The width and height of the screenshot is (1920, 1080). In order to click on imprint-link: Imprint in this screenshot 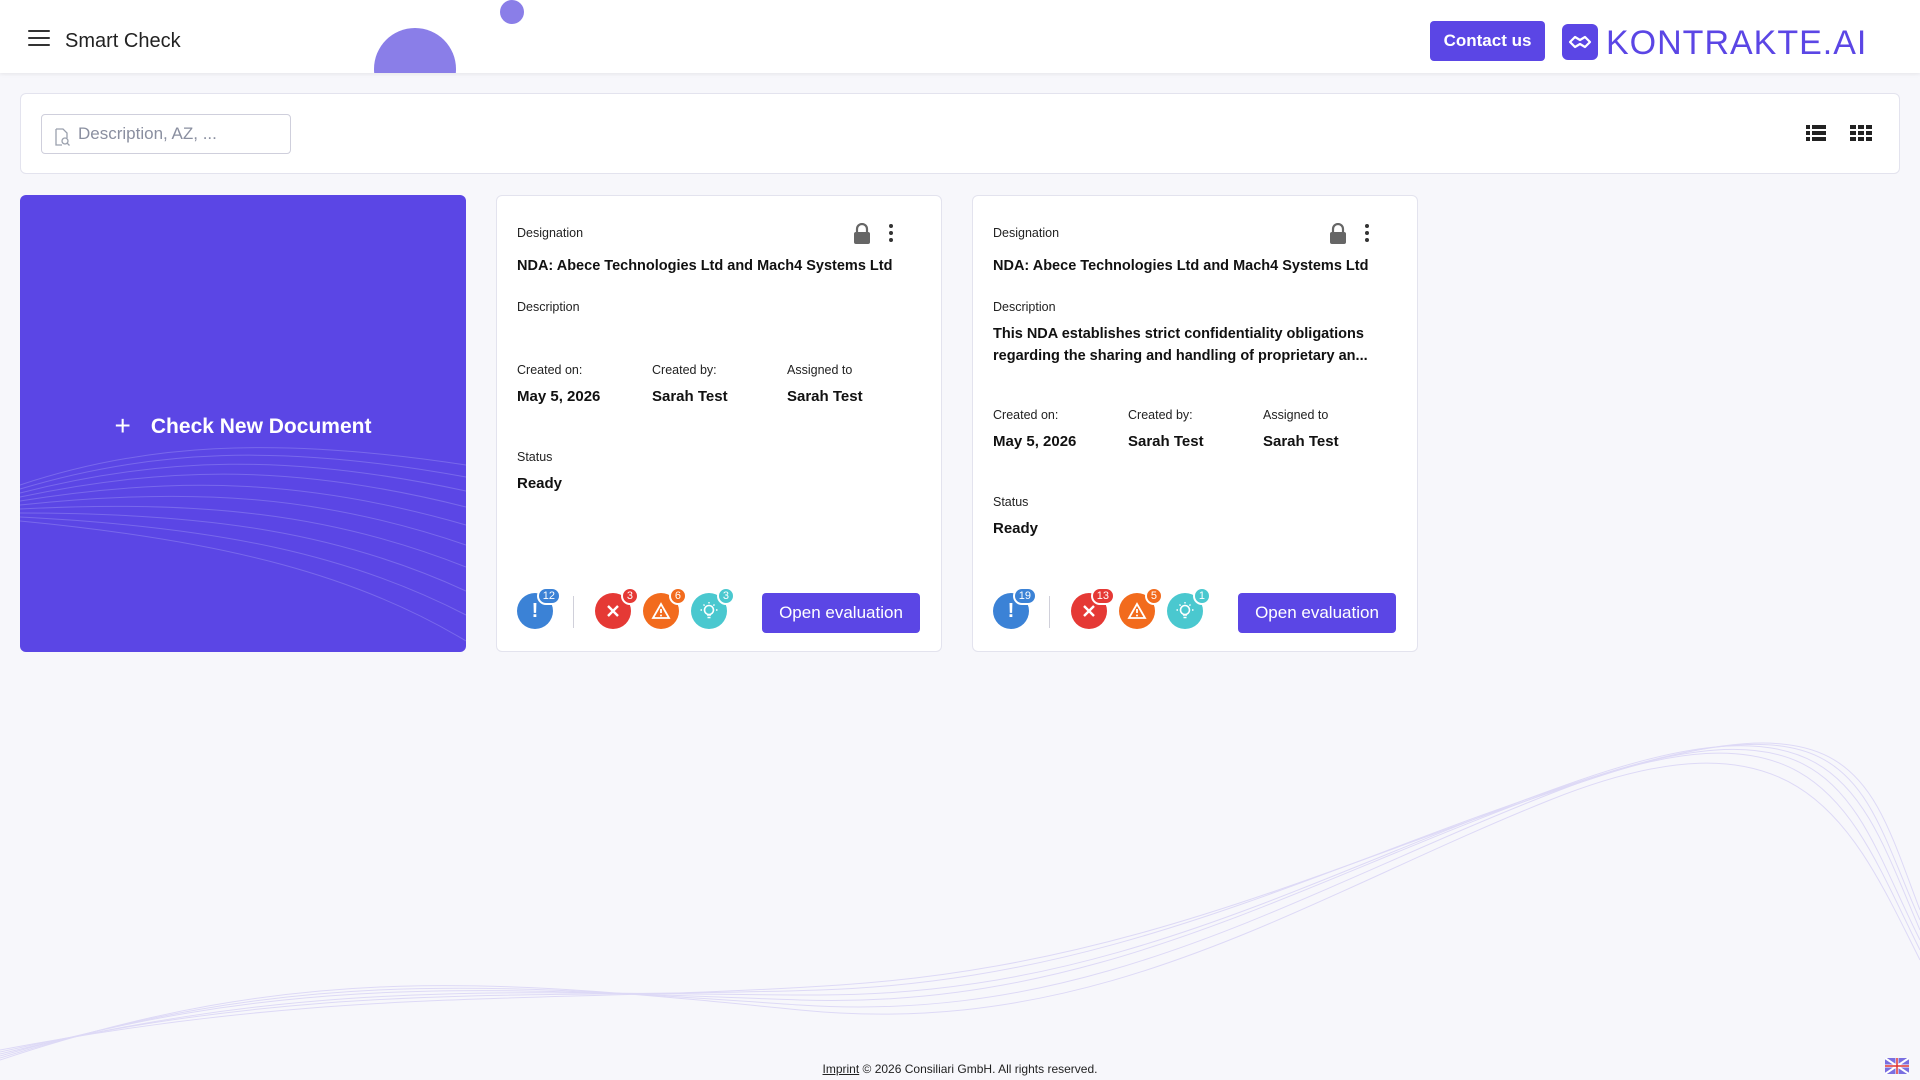, I will do `click(841, 1069)`.